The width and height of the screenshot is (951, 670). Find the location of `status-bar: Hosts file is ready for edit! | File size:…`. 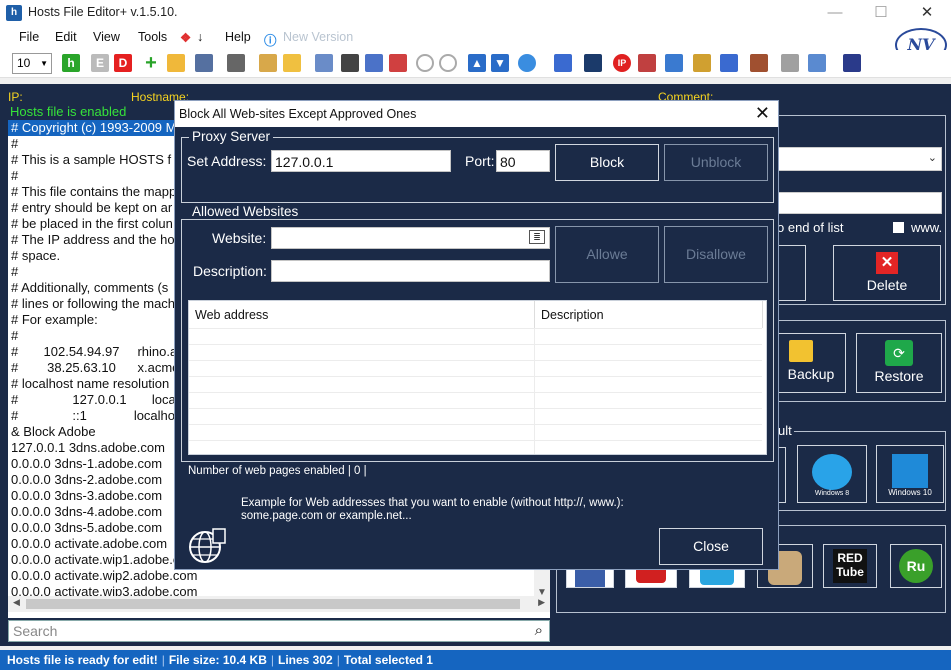

status-bar: Hosts file is ready for edit! | File size:… is located at coordinates (475, 660).